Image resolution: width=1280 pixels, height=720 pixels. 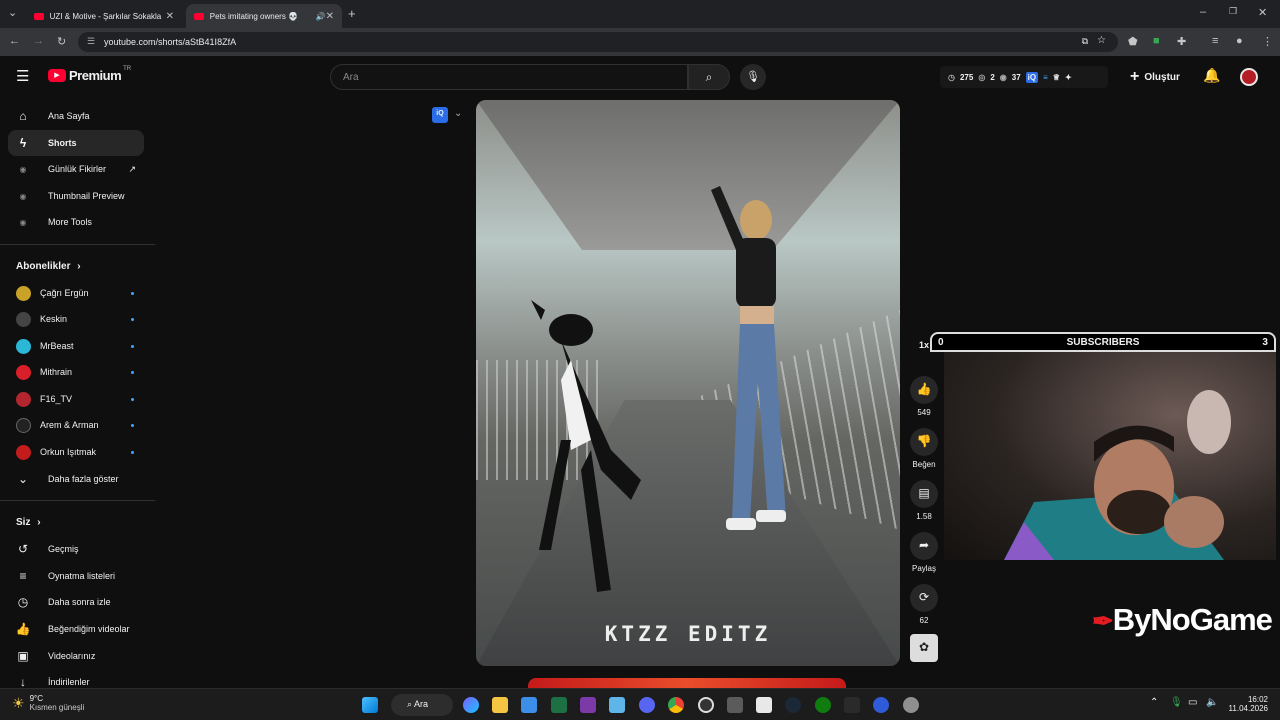 I want to click on obs-icon, so click(x=706, y=705).